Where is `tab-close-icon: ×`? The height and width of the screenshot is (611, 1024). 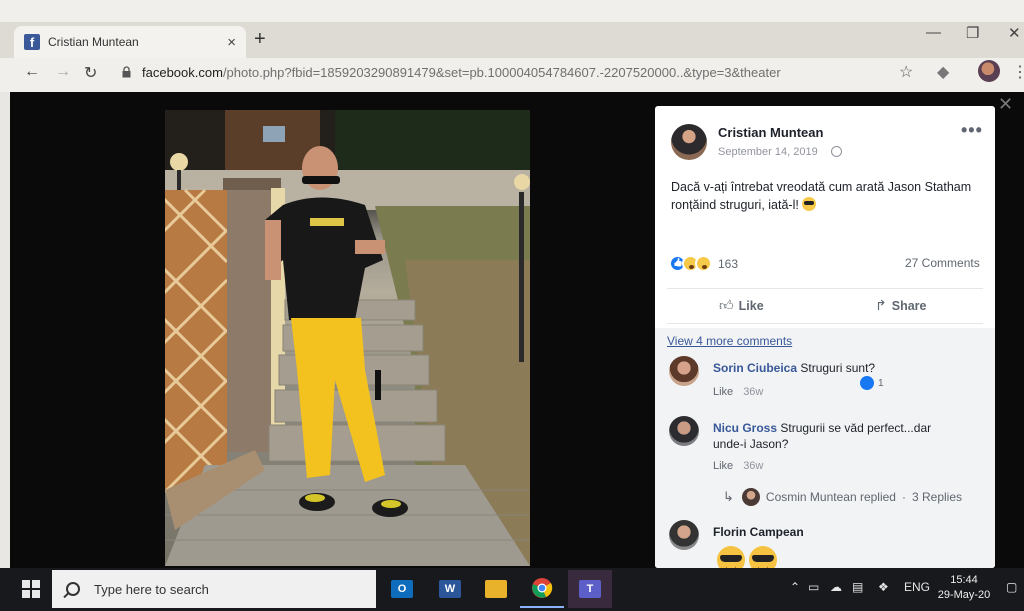 tab-close-icon: × is located at coordinates (231, 42).